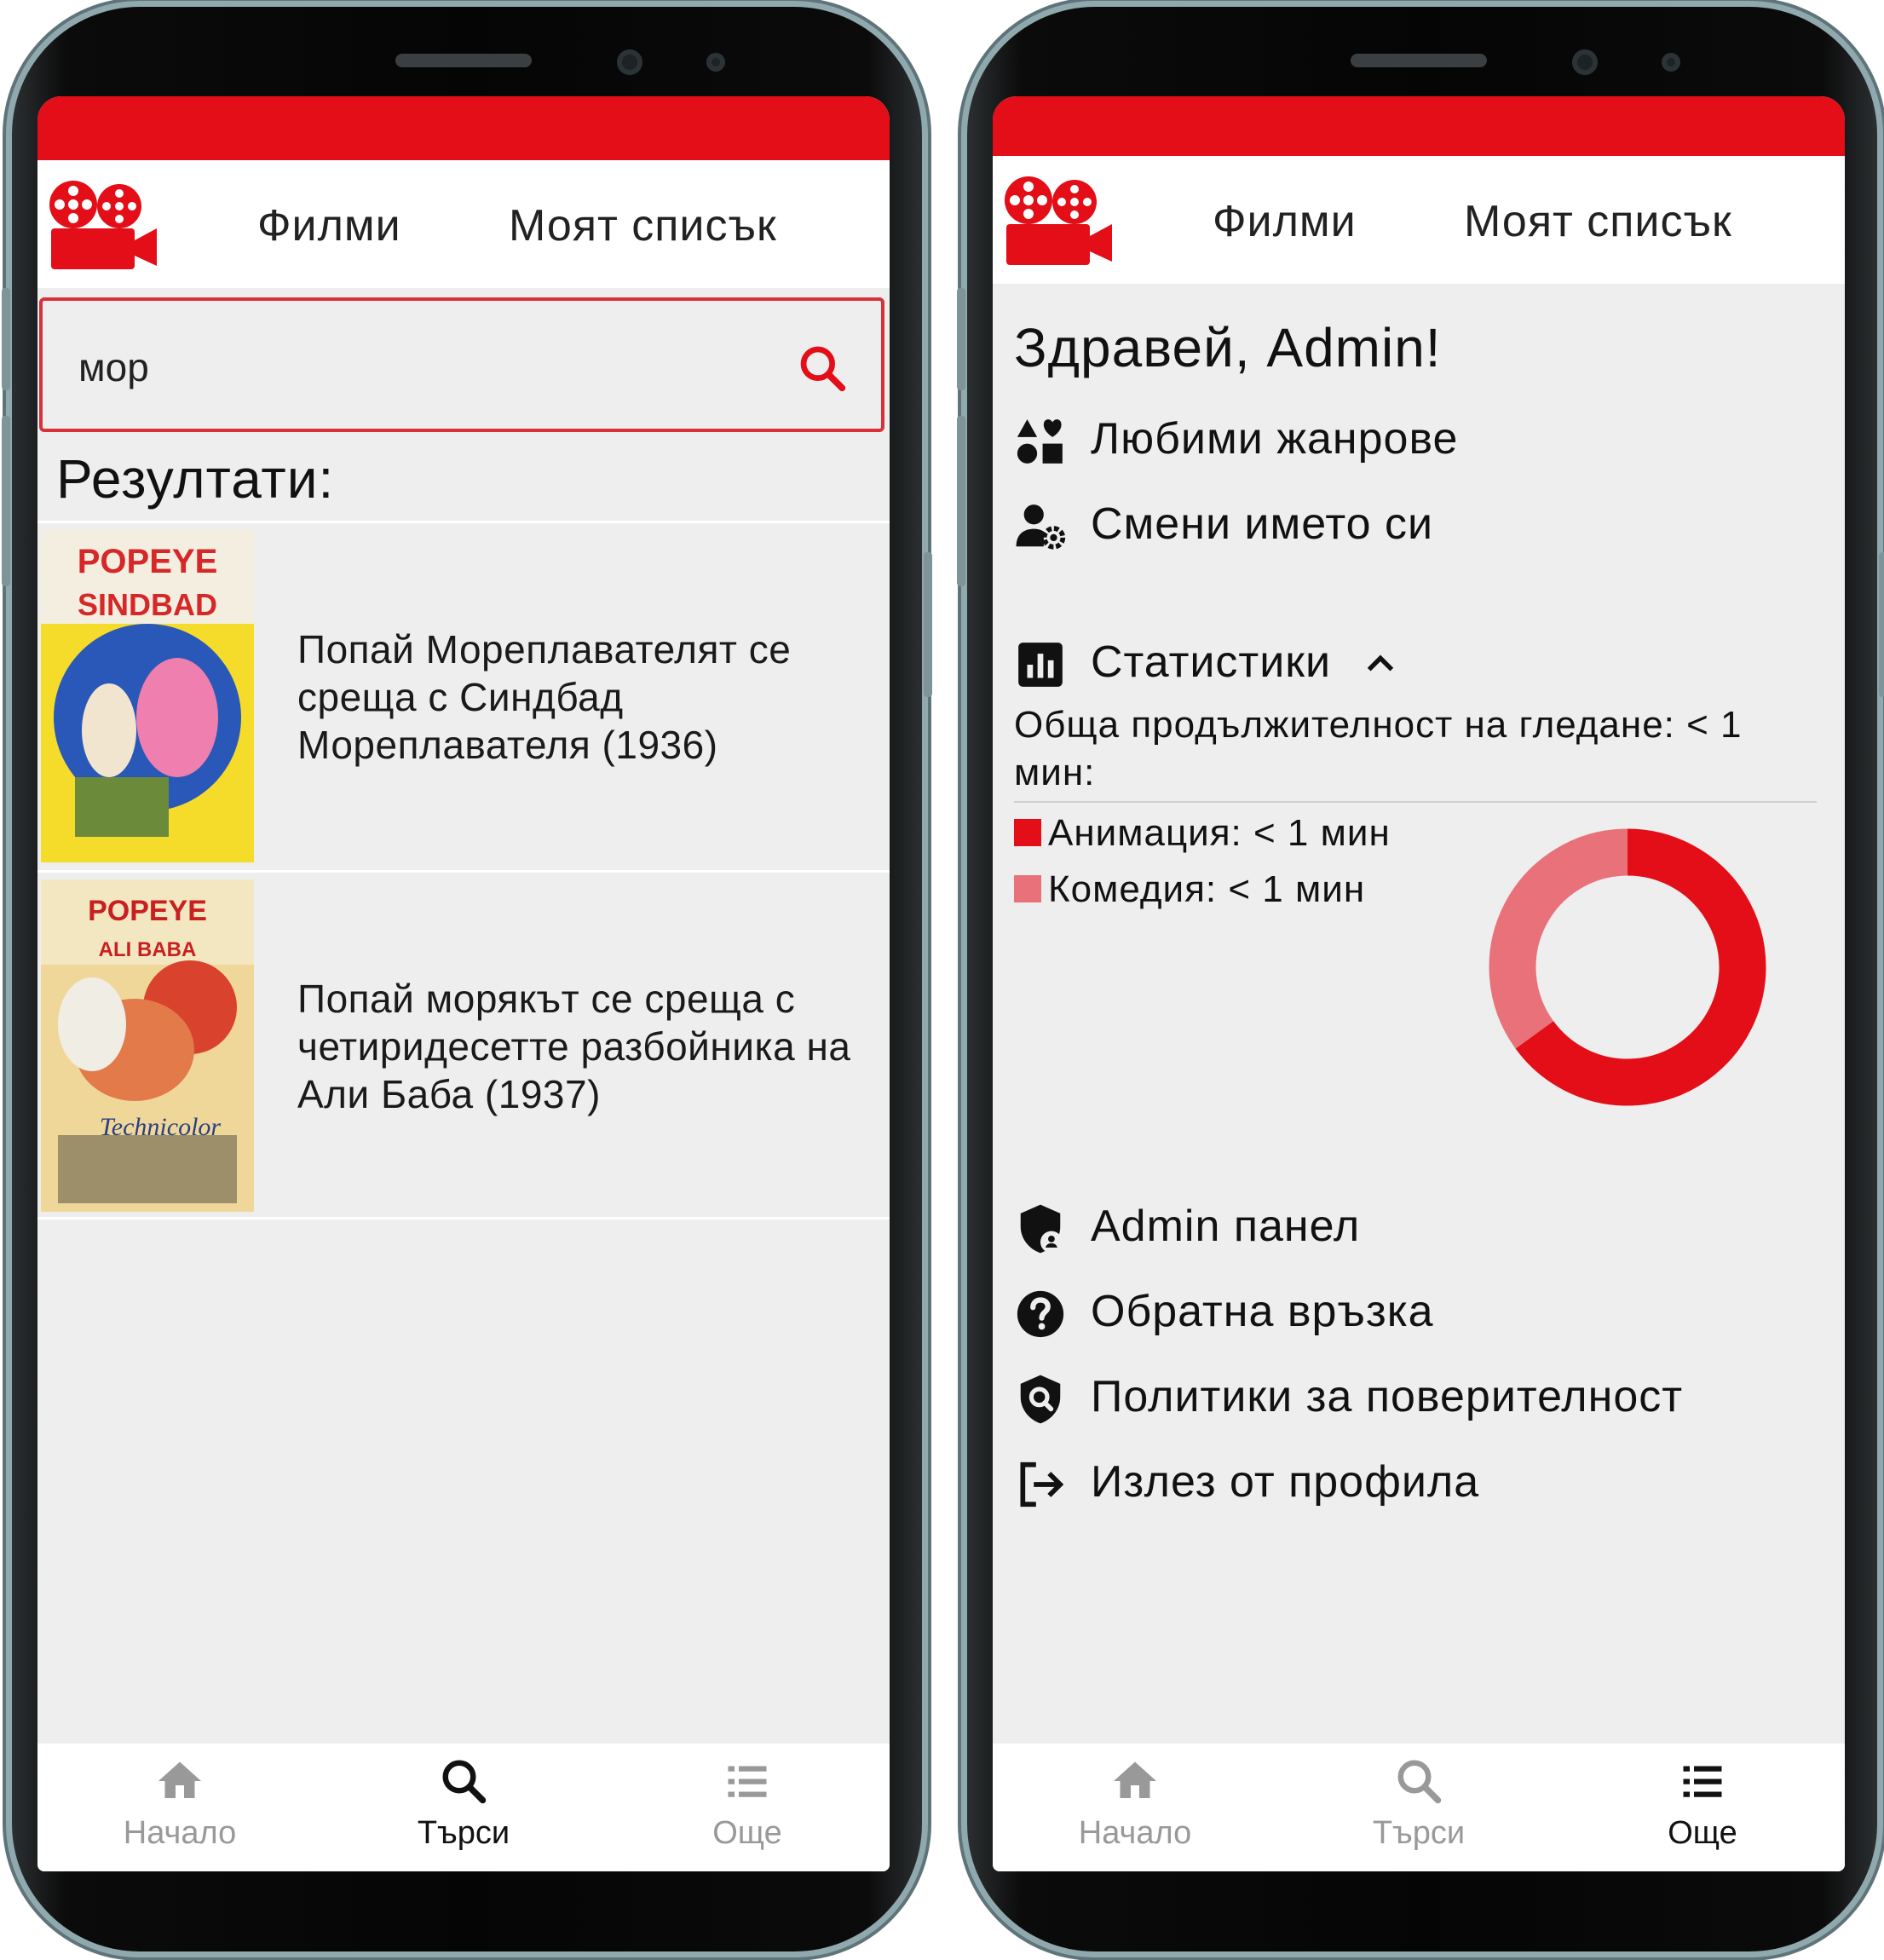 The image size is (1884, 1960). What do you see at coordinates (1040, 441) in the screenshot?
I see `shapes-heart-icon` at bounding box center [1040, 441].